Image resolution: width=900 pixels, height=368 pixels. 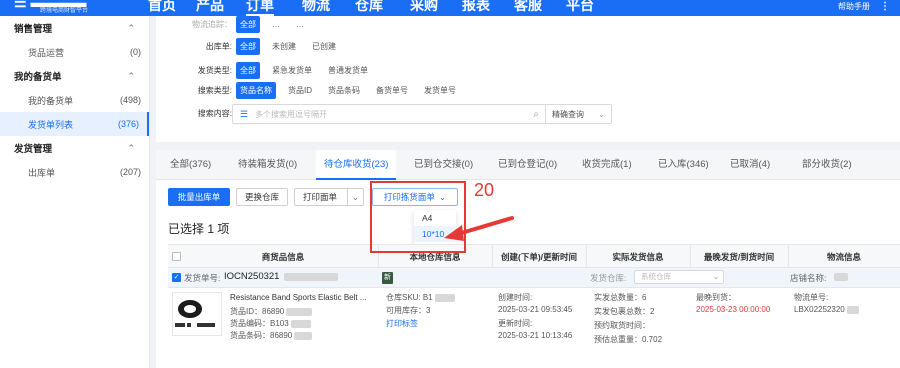 What do you see at coordinates (656, 276) in the screenshot?
I see `warehouse-placeholder: 系统仓库` at bounding box center [656, 276].